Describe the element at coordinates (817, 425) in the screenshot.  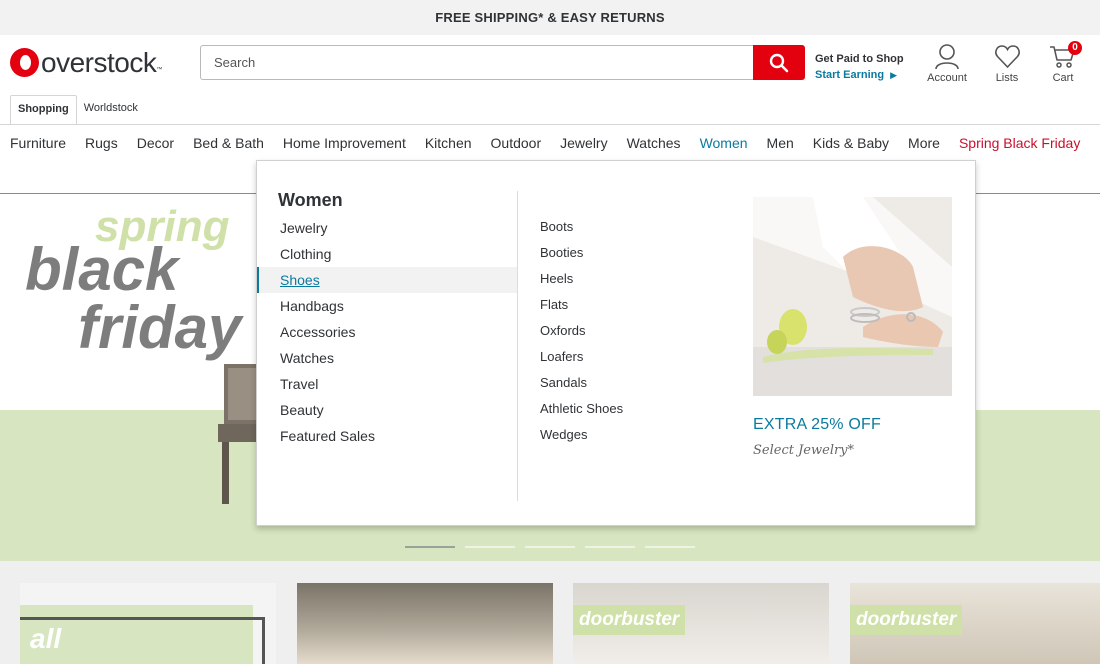
I see `promo-title: EXTRA 25% OFF` at that location.